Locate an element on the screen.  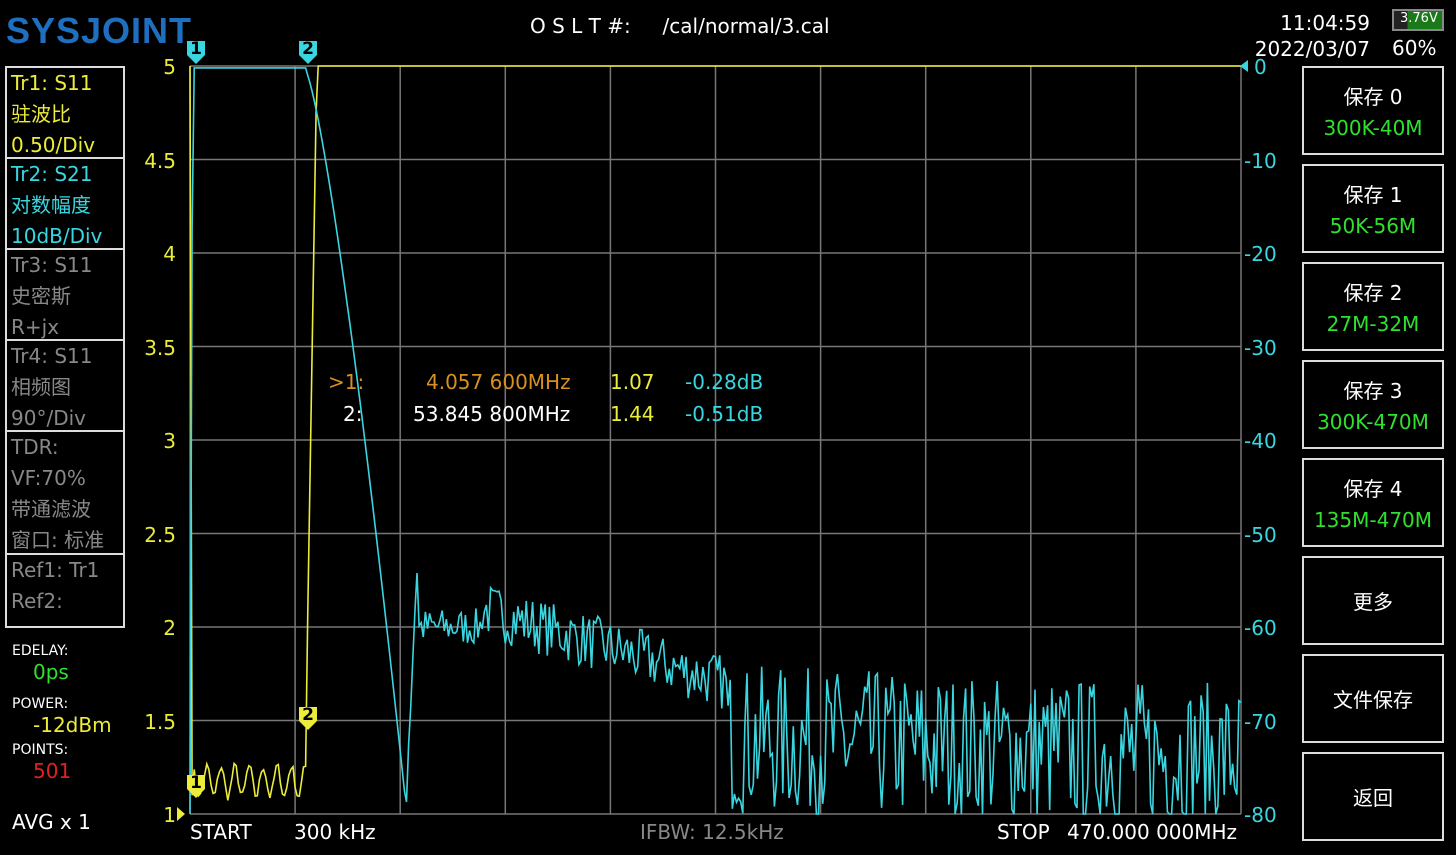
marker-1-flag-s21-label: 1 is located at coordinates (196, 49).